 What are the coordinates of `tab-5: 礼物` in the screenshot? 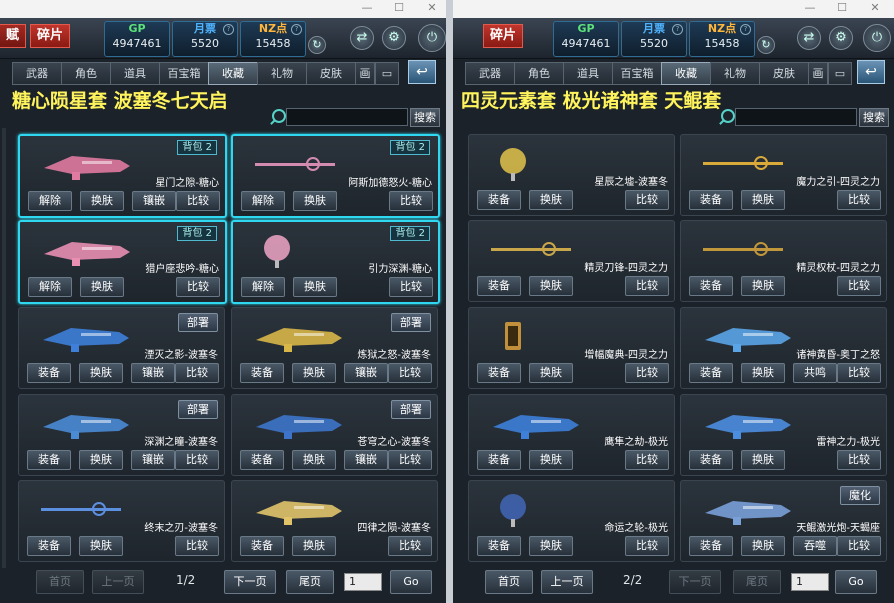 It's located at (282, 73).